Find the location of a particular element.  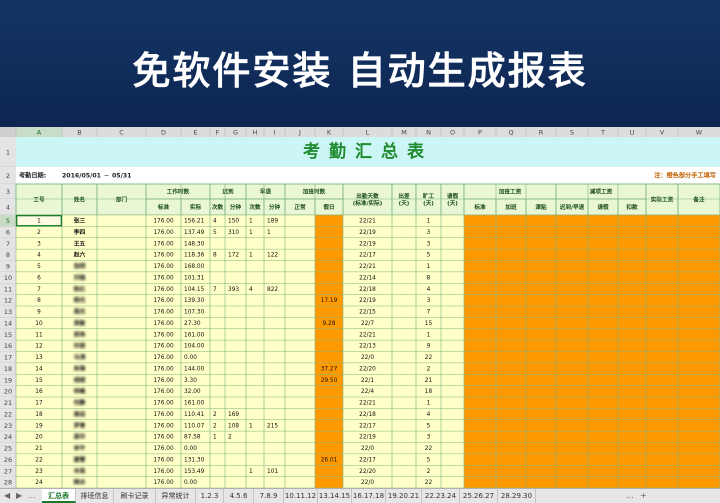

cell-p8 is located at coordinates (480, 255).